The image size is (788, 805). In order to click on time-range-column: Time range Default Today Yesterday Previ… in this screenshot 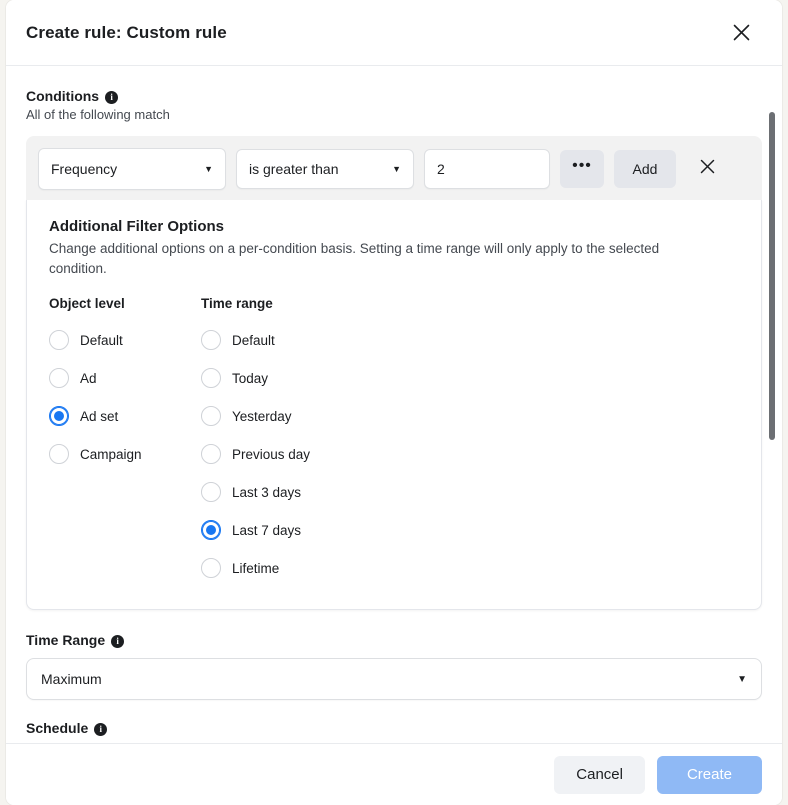, I will do `click(351, 441)`.